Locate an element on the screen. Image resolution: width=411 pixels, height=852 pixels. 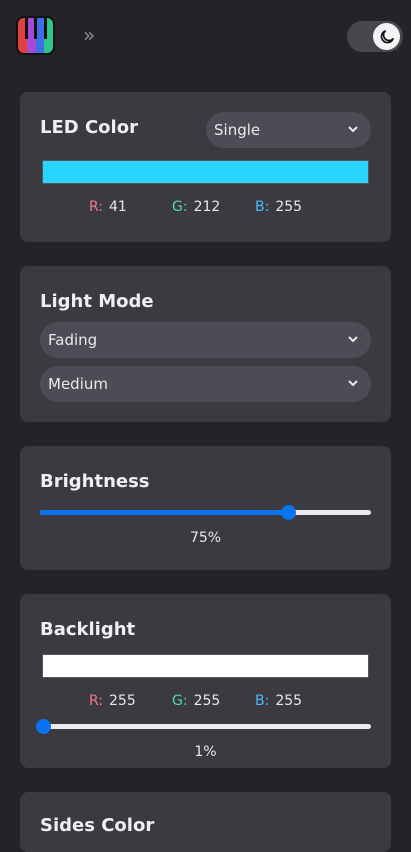
sides-color-card: Sides Color is located at coordinates (205, 822).